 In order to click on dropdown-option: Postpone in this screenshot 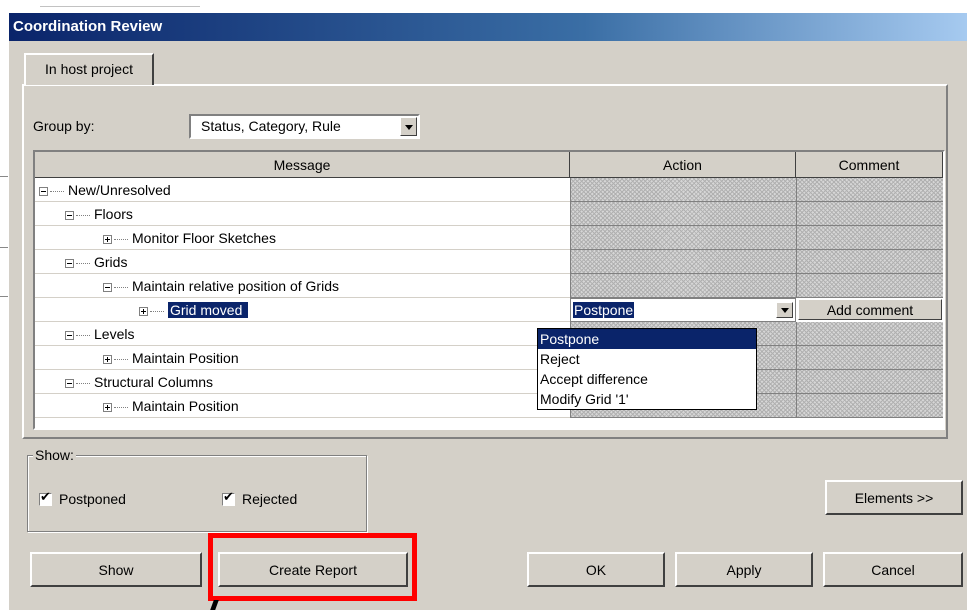, I will do `click(647, 339)`.